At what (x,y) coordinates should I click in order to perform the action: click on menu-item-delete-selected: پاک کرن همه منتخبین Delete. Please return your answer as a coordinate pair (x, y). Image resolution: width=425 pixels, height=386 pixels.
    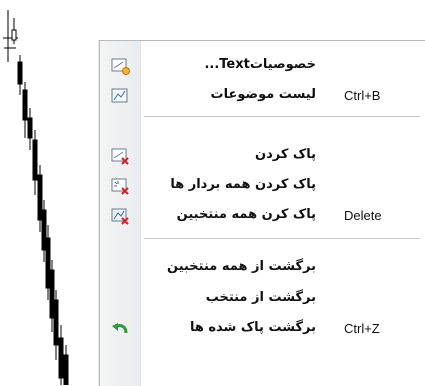
    Looking at the image, I should click on (262, 216).